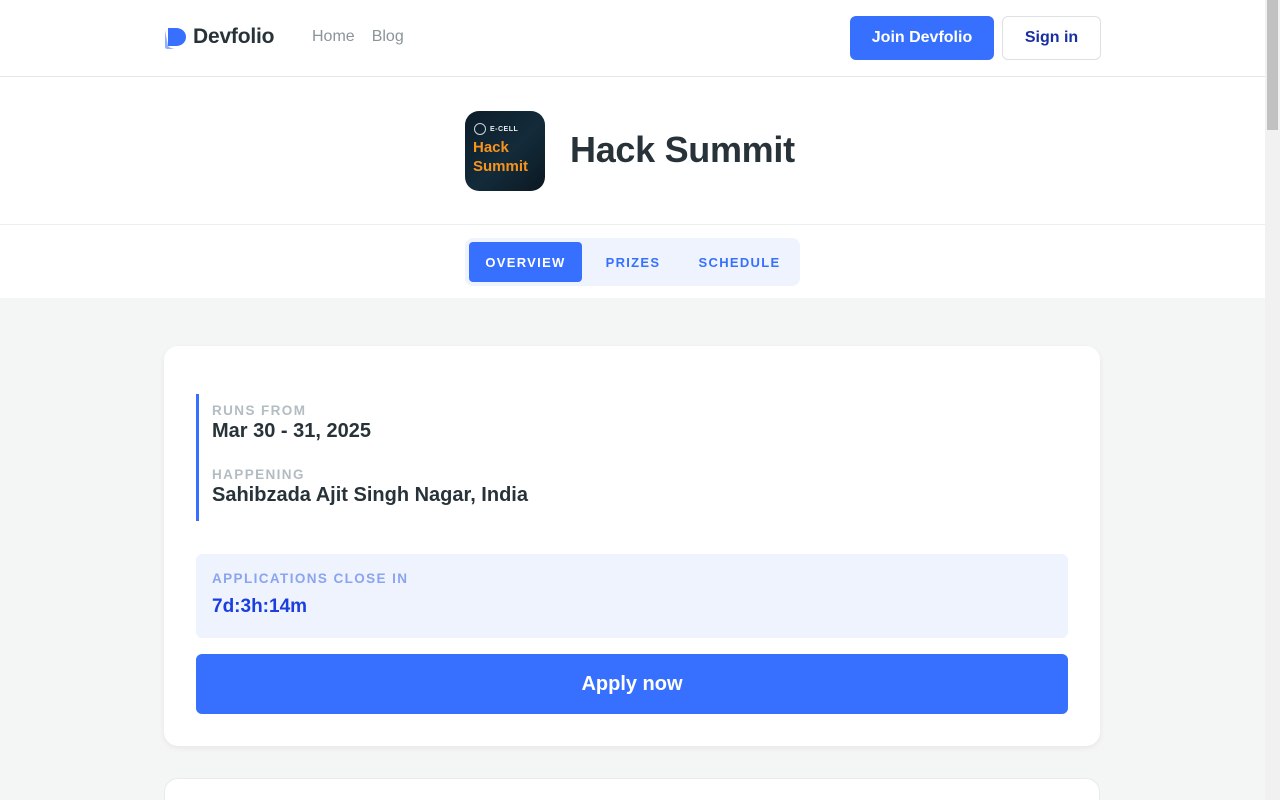 Image resolution: width=1280 pixels, height=800 pixels. What do you see at coordinates (370, 495) in the screenshot?
I see `happening-value: Sahibzada Ajit Singh Nagar, India` at bounding box center [370, 495].